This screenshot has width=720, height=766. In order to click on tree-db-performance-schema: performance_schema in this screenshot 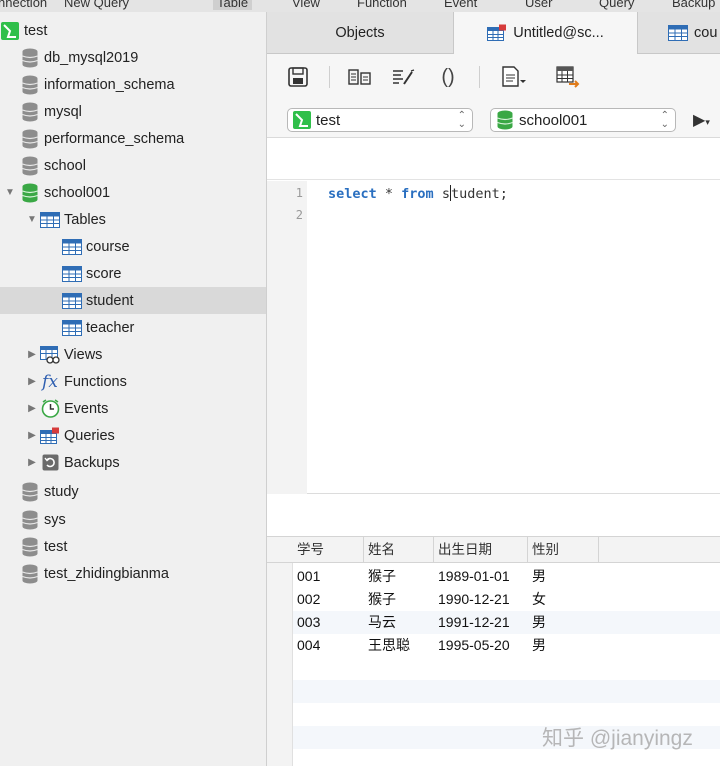, I will do `click(133, 138)`.